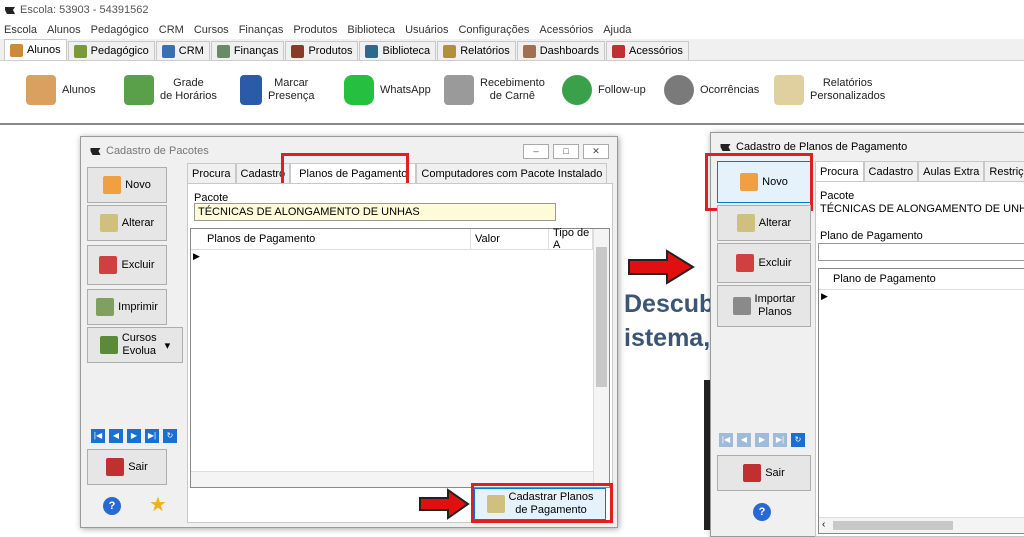 The width and height of the screenshot is (1024, 537). I want to click on pointing-hand-icon, so click(251, 90).